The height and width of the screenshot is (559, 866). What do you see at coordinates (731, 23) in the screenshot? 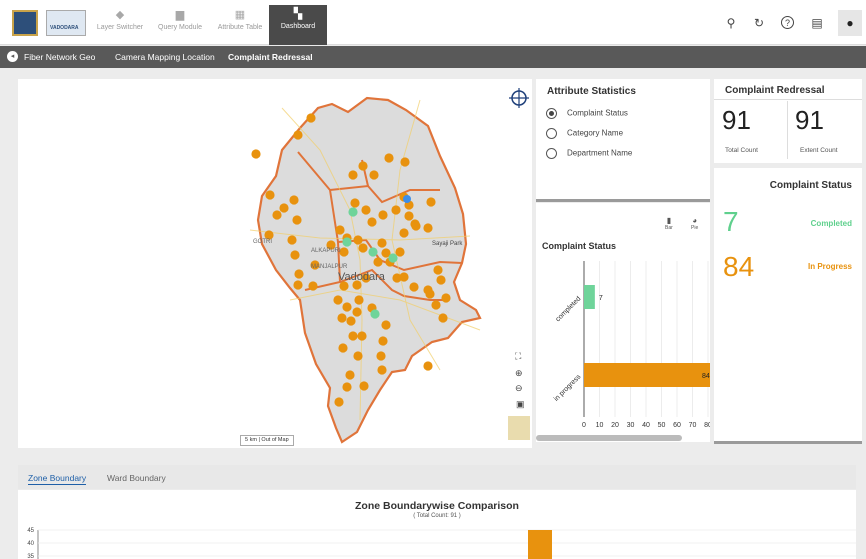
I see `search-icon: ⚲` at bounding box center [731, 23].